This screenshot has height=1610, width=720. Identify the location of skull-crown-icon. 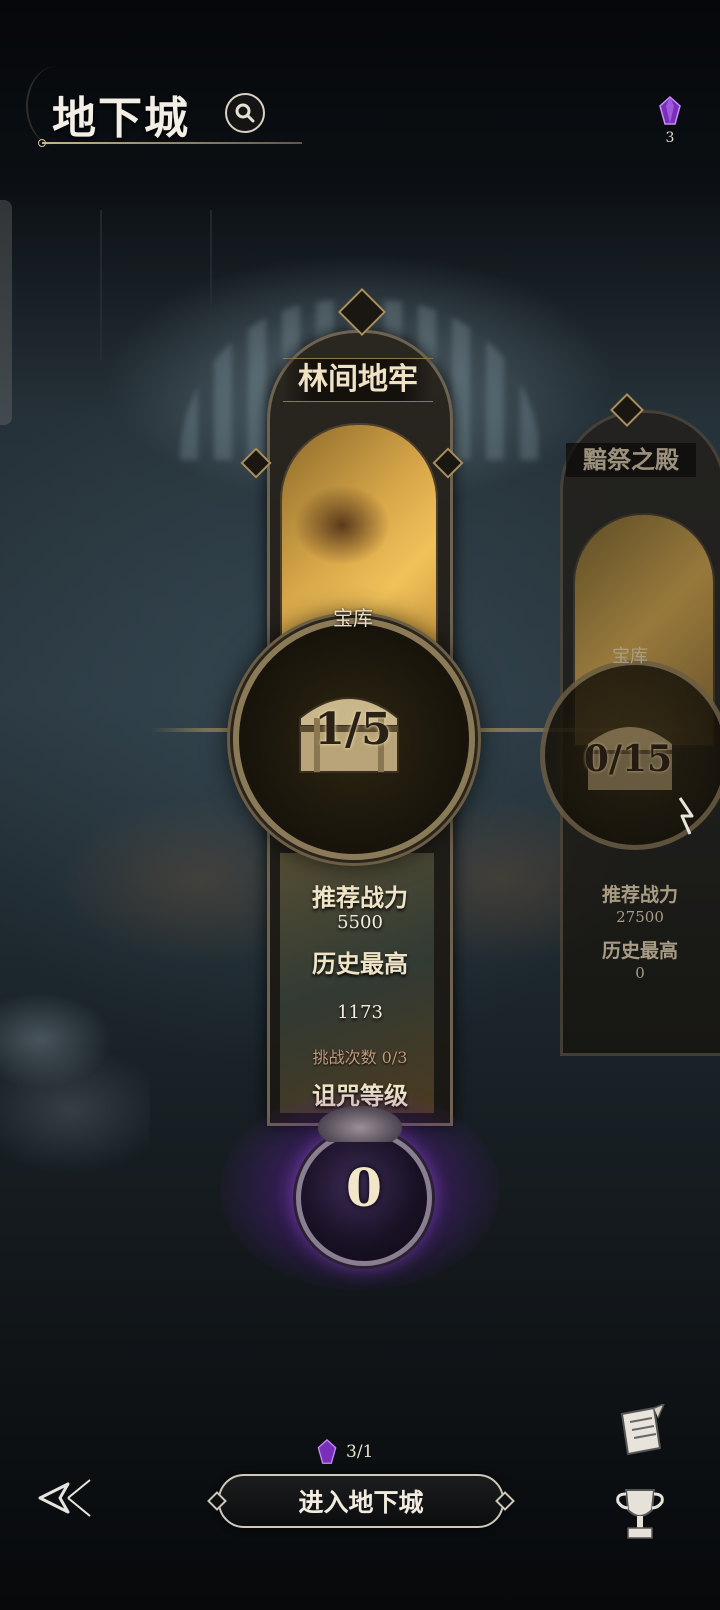
(360, 1124).